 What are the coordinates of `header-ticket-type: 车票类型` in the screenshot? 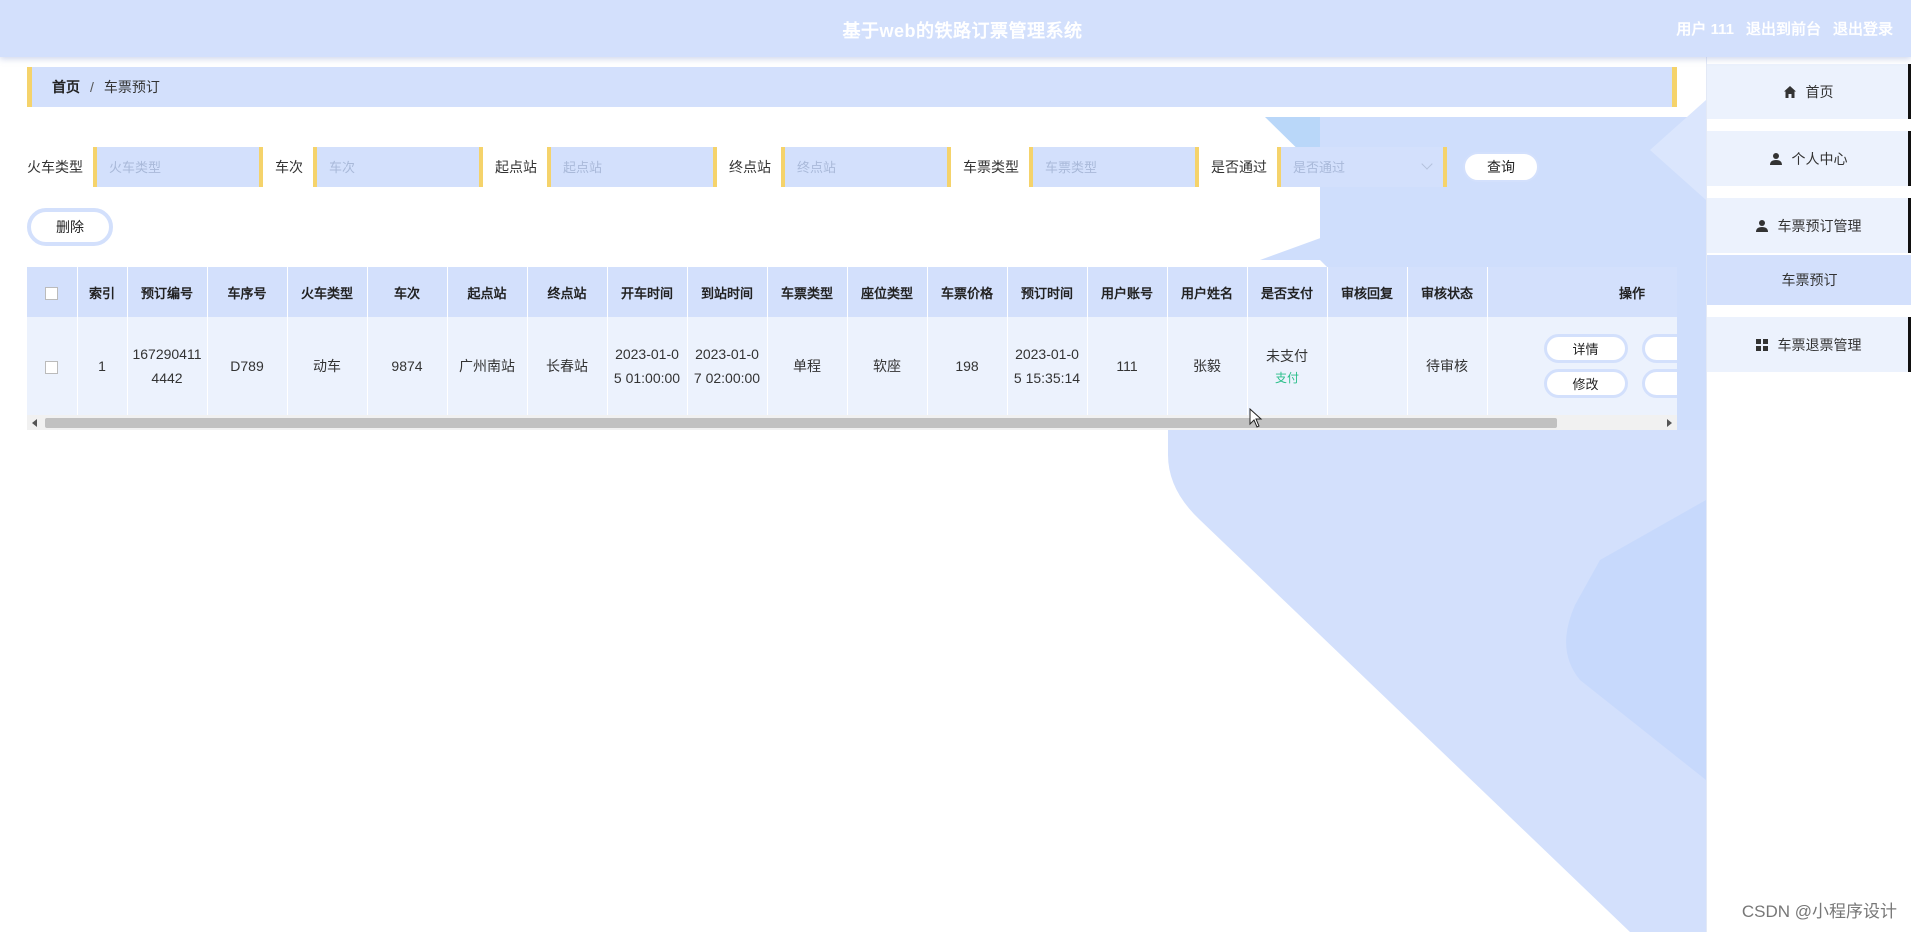 It's located at (807, 292).